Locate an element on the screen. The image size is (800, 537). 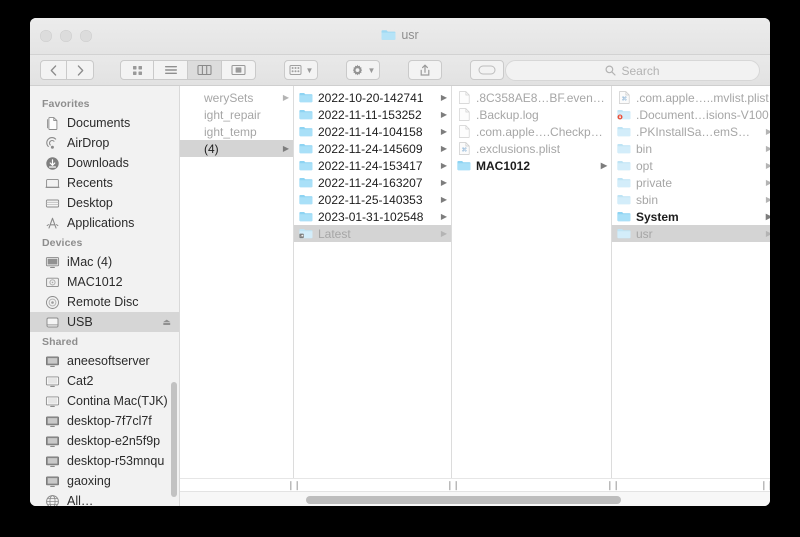
sidebar-item-desktop-r53mnqu: desktop-r53mnqu is located at coordinates (104, 461).